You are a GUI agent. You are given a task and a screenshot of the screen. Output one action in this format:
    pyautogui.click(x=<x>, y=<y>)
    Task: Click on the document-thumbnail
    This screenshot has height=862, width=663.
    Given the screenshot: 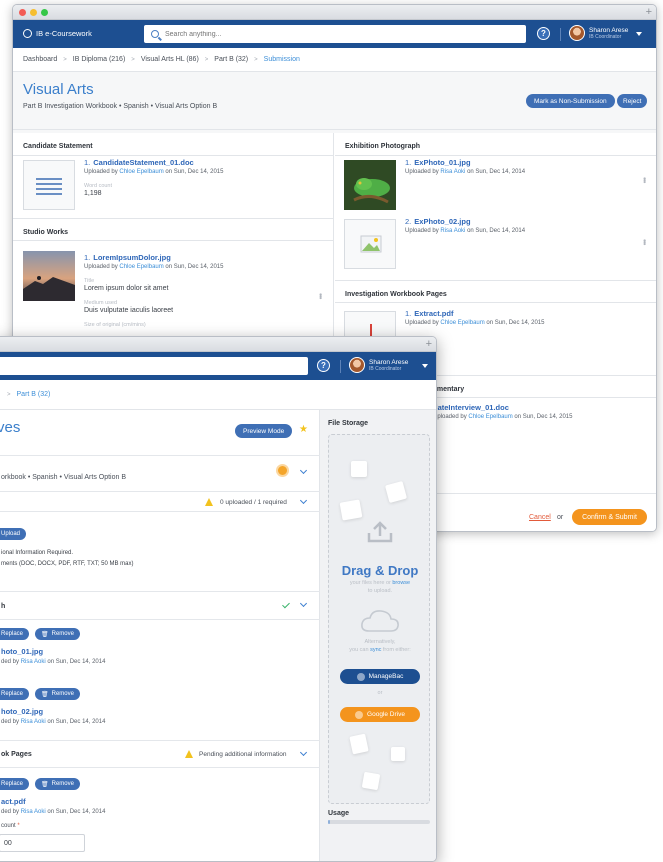 What is the action you would take?
    pyautogui.click(x=49, y=185)
    